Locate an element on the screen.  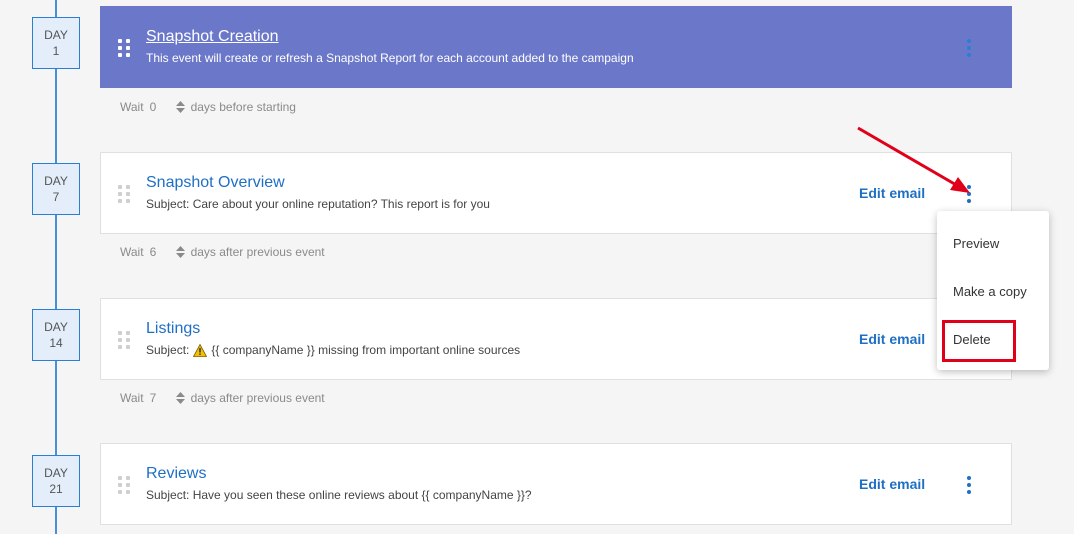
event-title: Snapshot Creation is located at coordinates (212, 37).